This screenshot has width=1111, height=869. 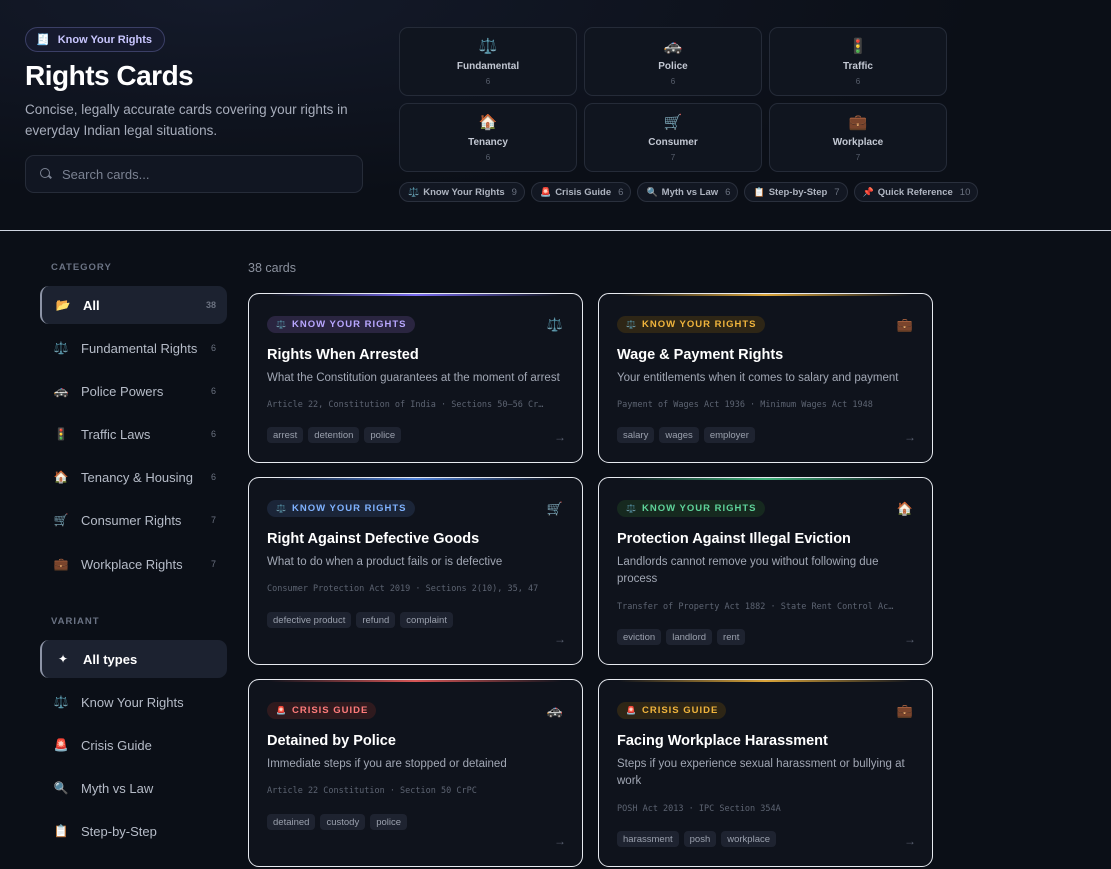 What do you see at coordinates (857, 66) in the screenshot?
I see `category-tile-label: Traffic` at bounding box center [857, 66].